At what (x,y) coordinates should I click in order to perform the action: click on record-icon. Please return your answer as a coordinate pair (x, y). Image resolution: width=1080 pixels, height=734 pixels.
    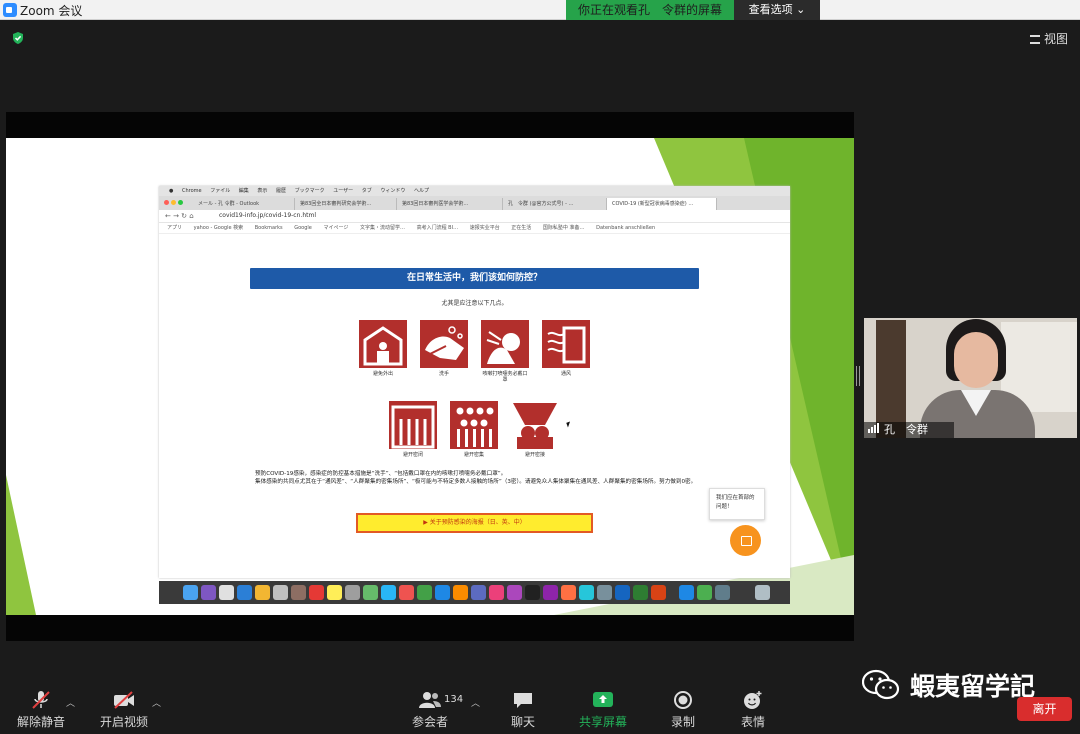
    Looking at the image, I should click on (683, 700).